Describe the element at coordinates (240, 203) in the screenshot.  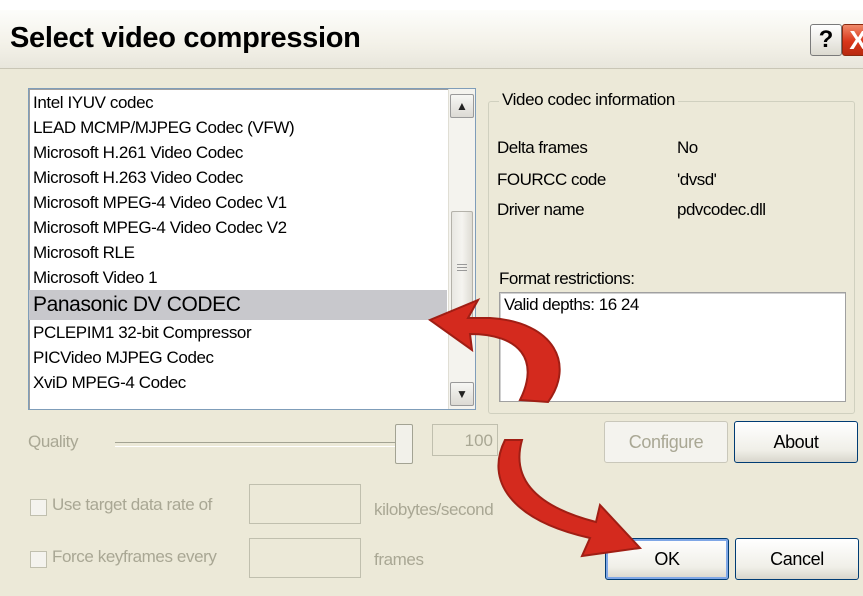
I see `codec-list-item: Microsoft MPEG-4 Video Codec V1` at that location.